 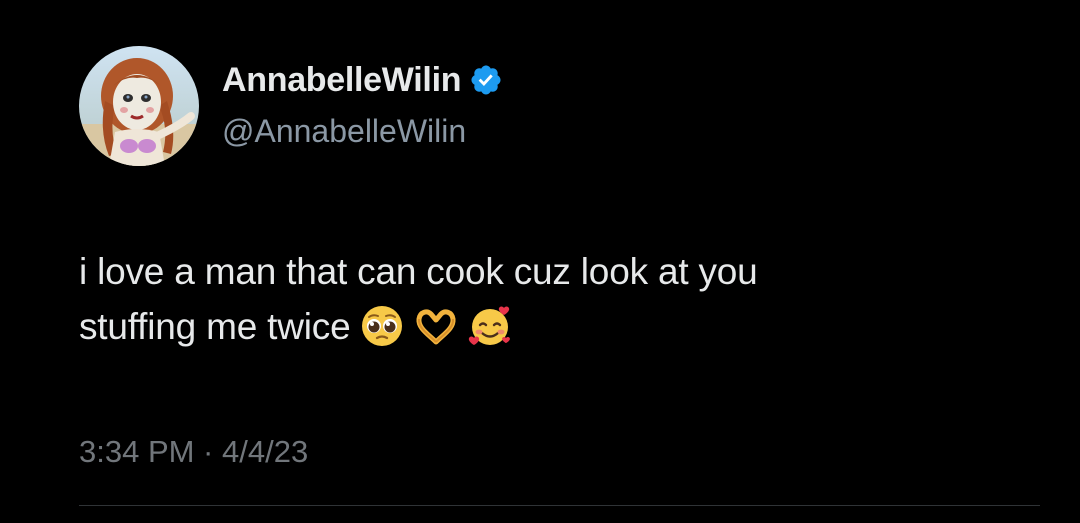 What do you see at coordinates (382, 326) in the screenshot?
I see `pleading-face-emoji` at bounding box center [382, 326].